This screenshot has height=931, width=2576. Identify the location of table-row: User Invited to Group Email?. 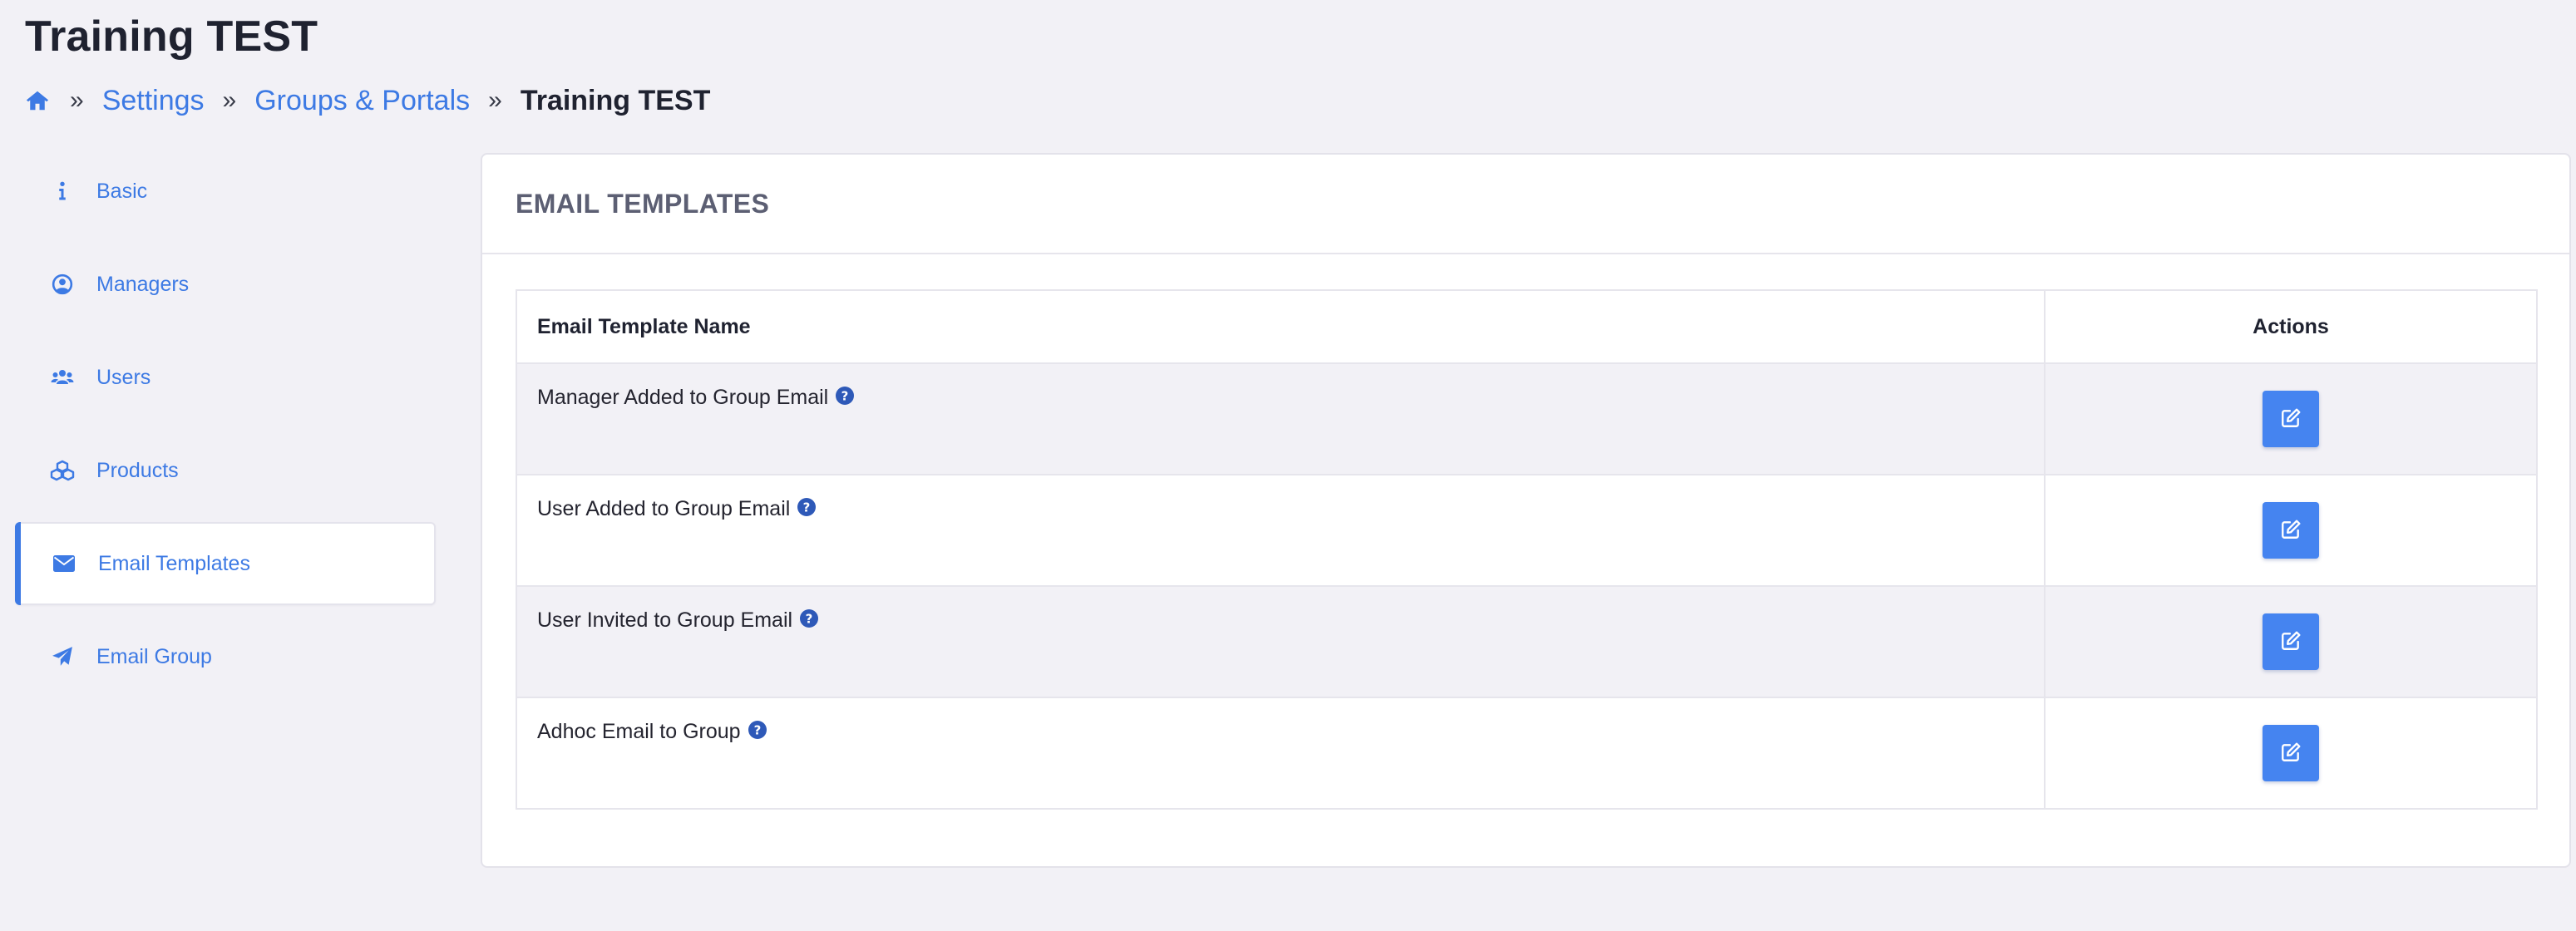
(1527, 641).